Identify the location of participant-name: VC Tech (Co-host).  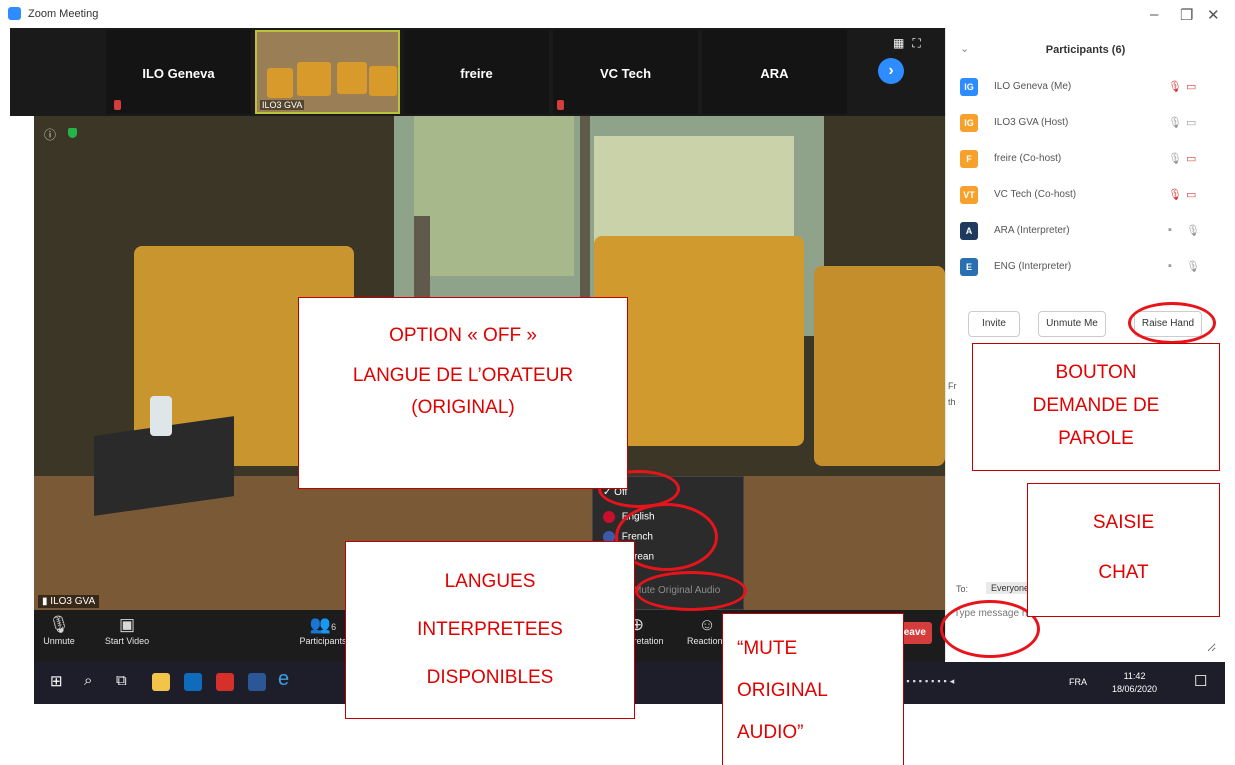
(1035, 194).